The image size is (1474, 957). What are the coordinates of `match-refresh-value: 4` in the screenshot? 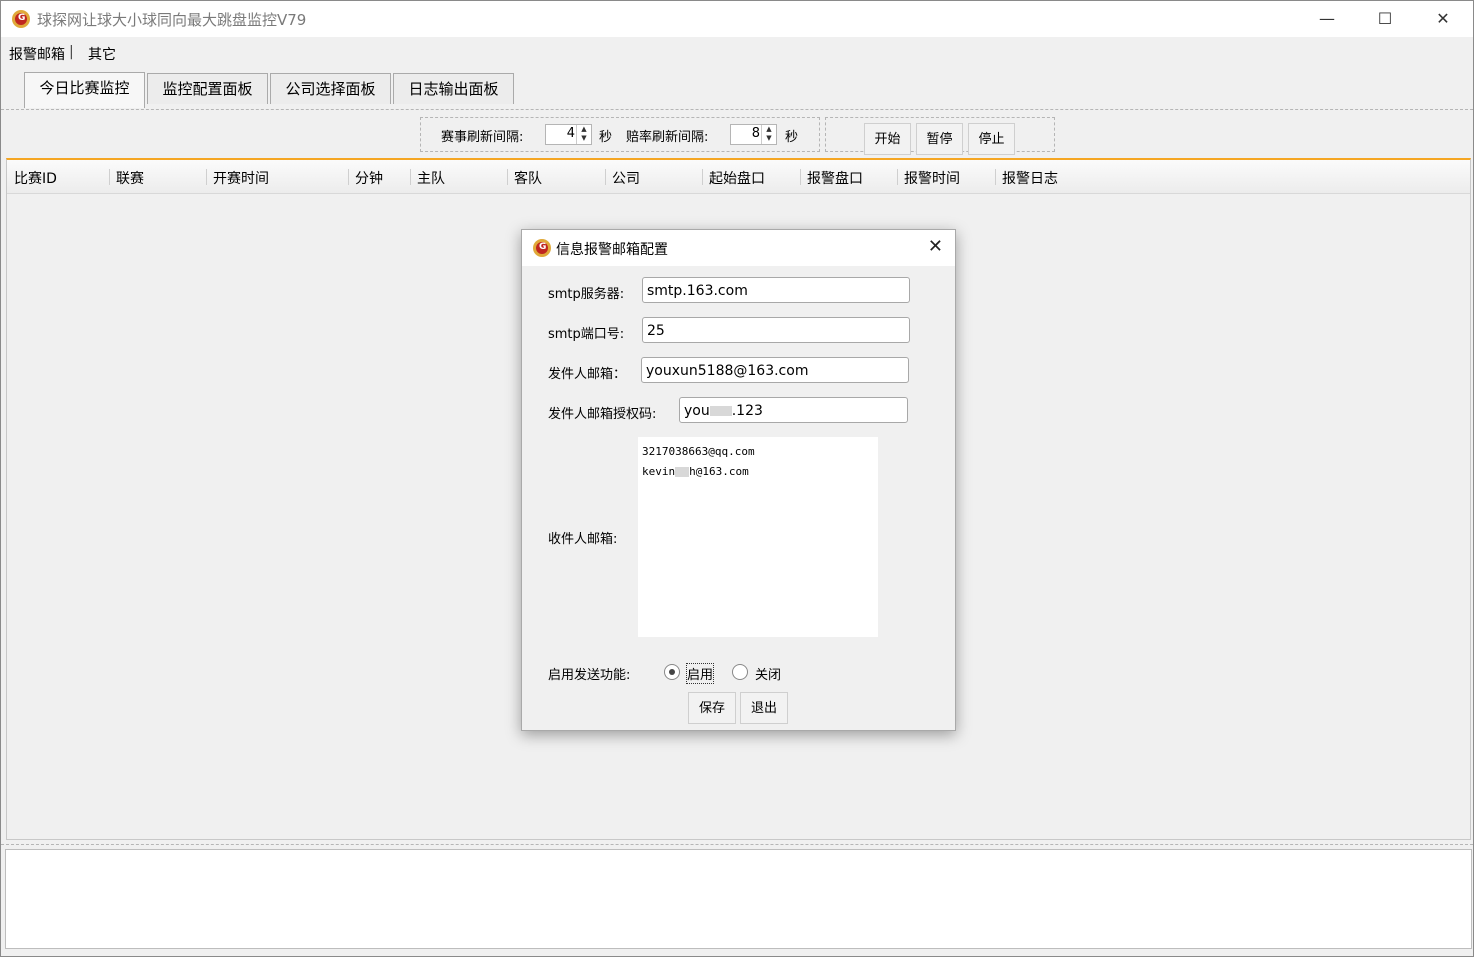 It's located at (570, 133).